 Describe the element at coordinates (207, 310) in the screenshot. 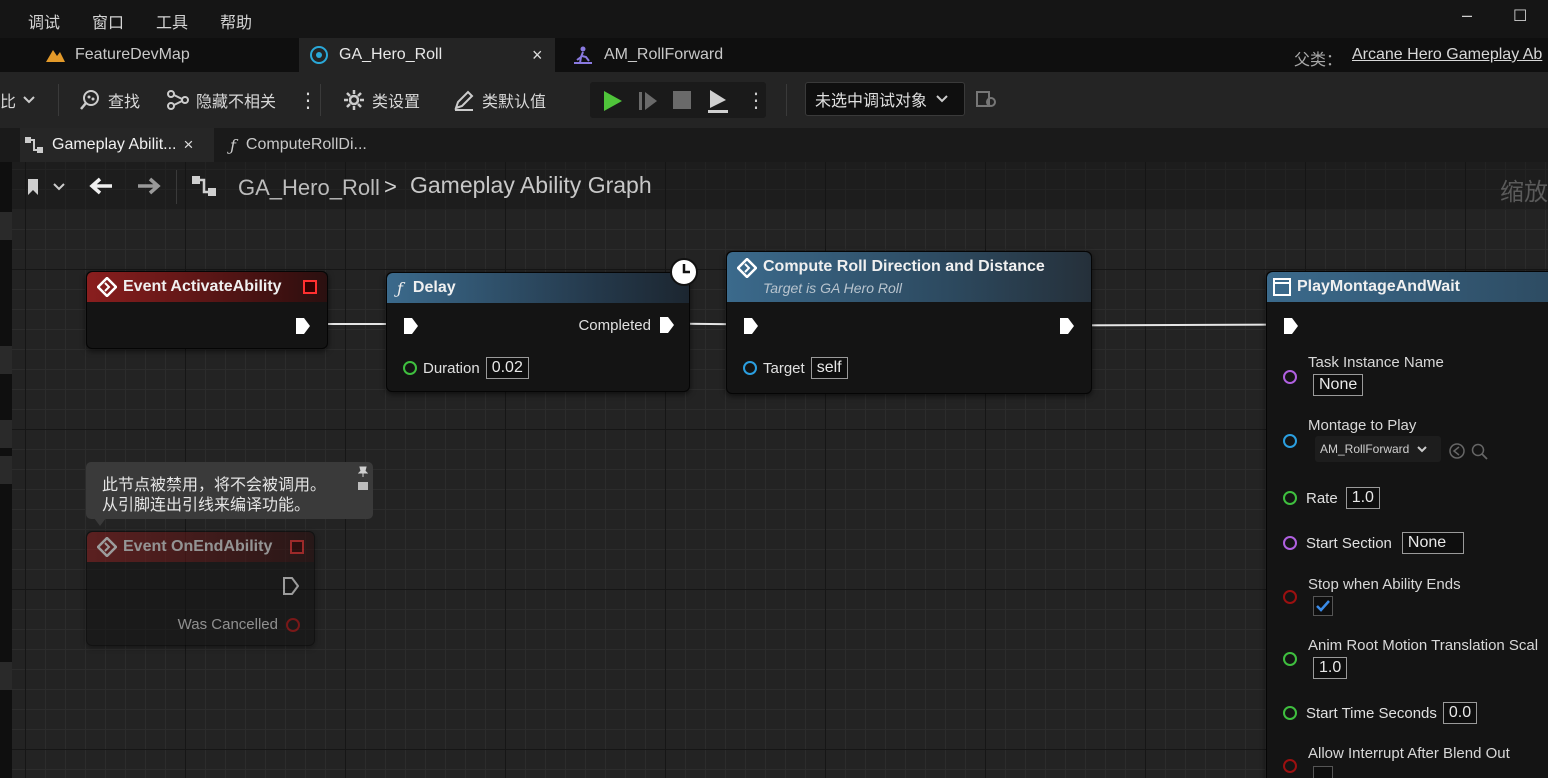

I see `event-activate-ability-node: Event ActivateAbility` at that location.